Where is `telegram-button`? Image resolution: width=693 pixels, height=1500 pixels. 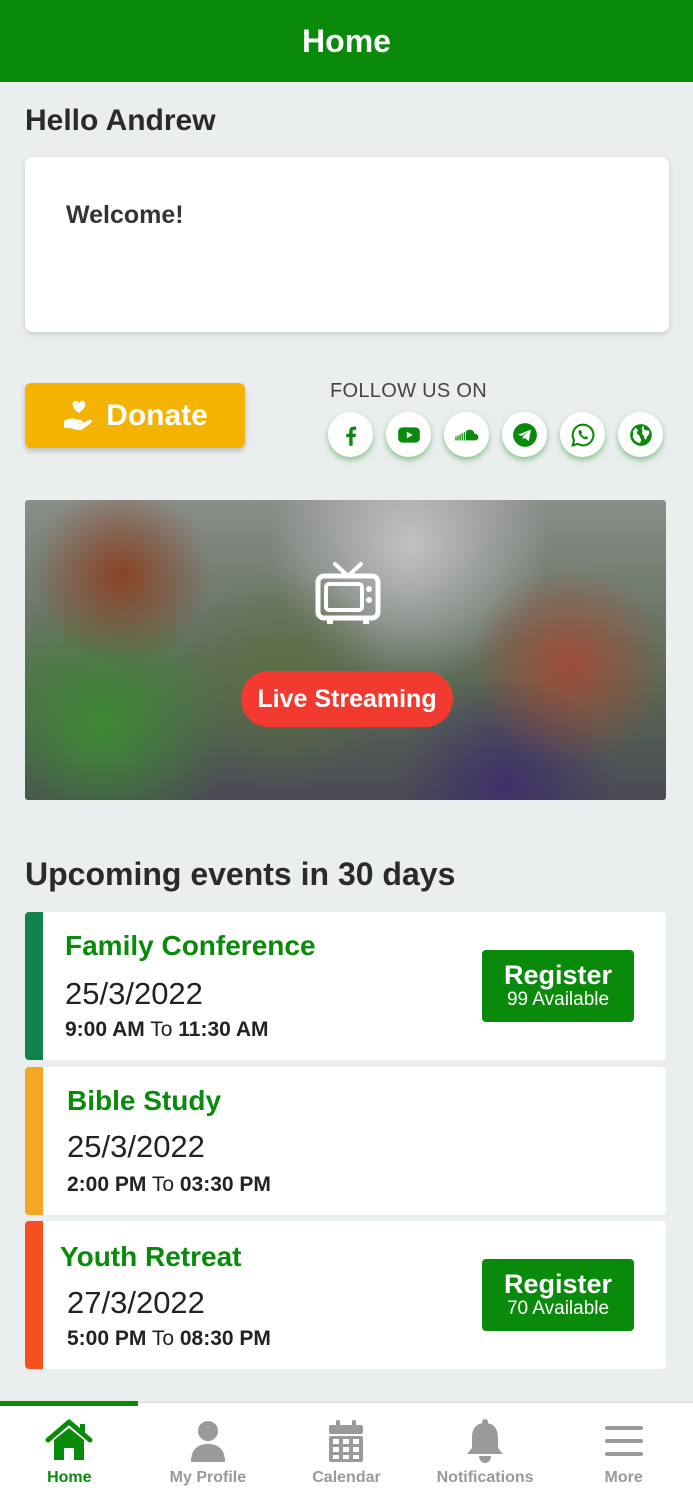
telegram-button is located at coordinates (524, 434).